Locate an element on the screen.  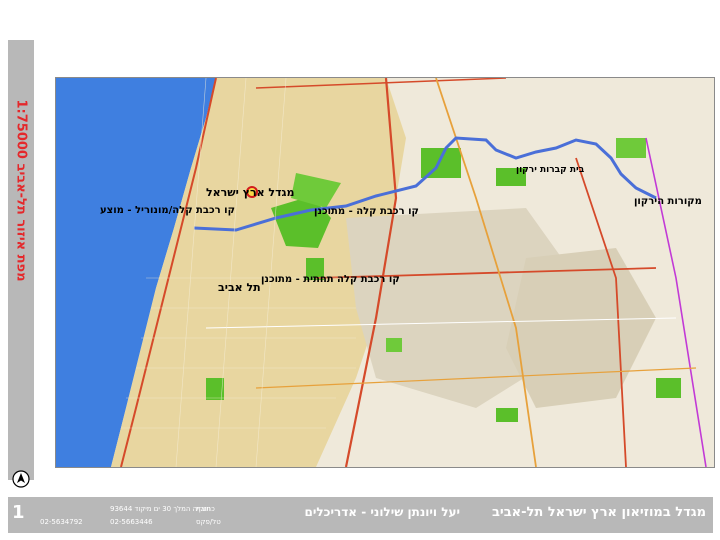
label-tel-aviv: תל אביב is located at coordinates (239, 287).